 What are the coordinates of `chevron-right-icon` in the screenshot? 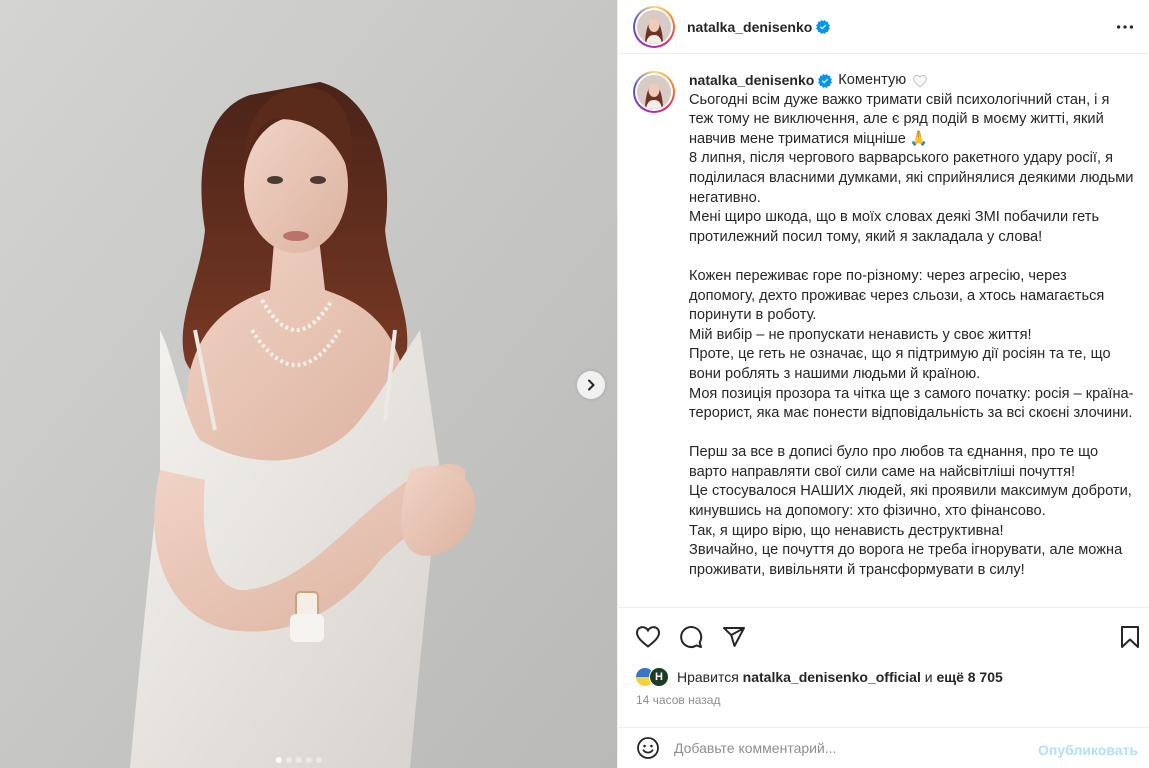 It's located at (591, 385).